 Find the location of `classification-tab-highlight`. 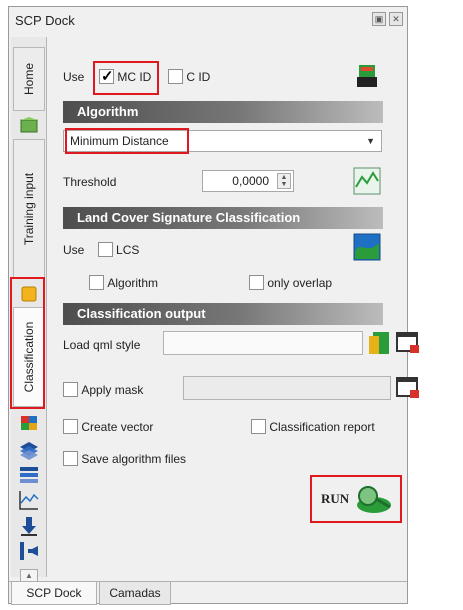

classification-tab-highlight is located at coordinates (27, 343).